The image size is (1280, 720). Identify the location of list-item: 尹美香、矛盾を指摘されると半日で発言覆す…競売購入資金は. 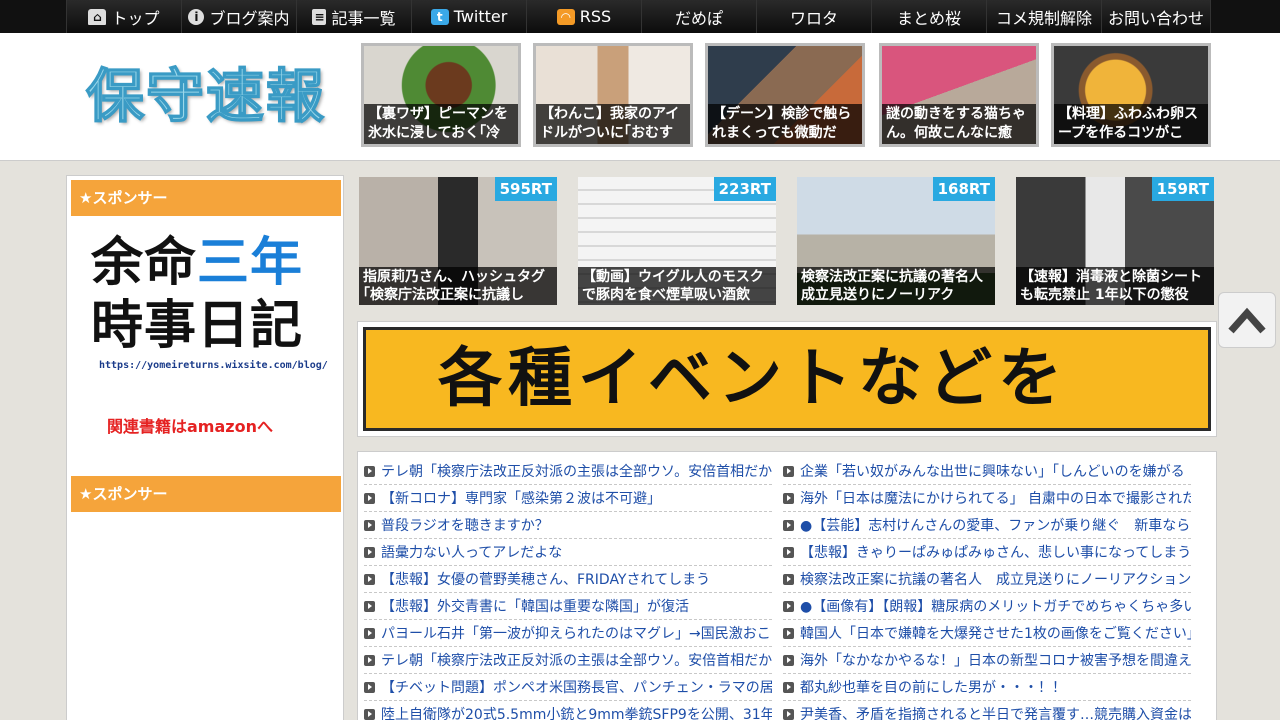
(987, 710).